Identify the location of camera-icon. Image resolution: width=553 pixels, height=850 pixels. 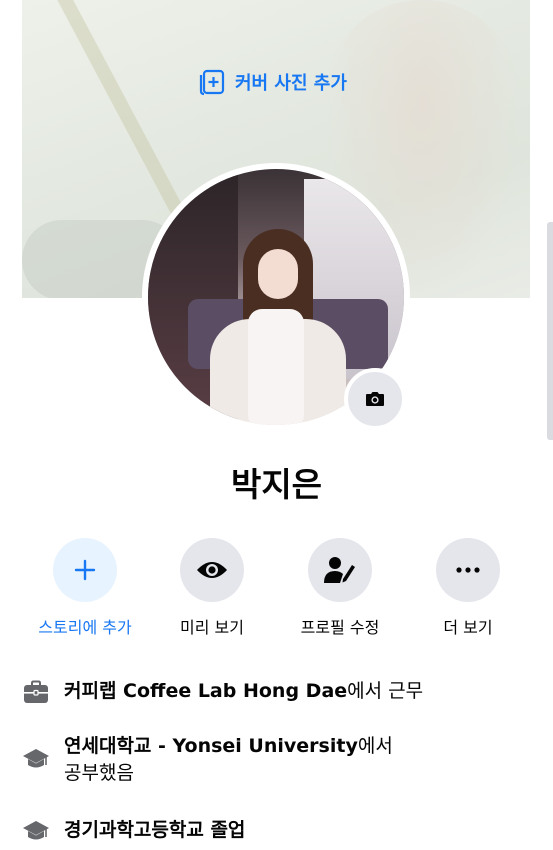
(375, 399).